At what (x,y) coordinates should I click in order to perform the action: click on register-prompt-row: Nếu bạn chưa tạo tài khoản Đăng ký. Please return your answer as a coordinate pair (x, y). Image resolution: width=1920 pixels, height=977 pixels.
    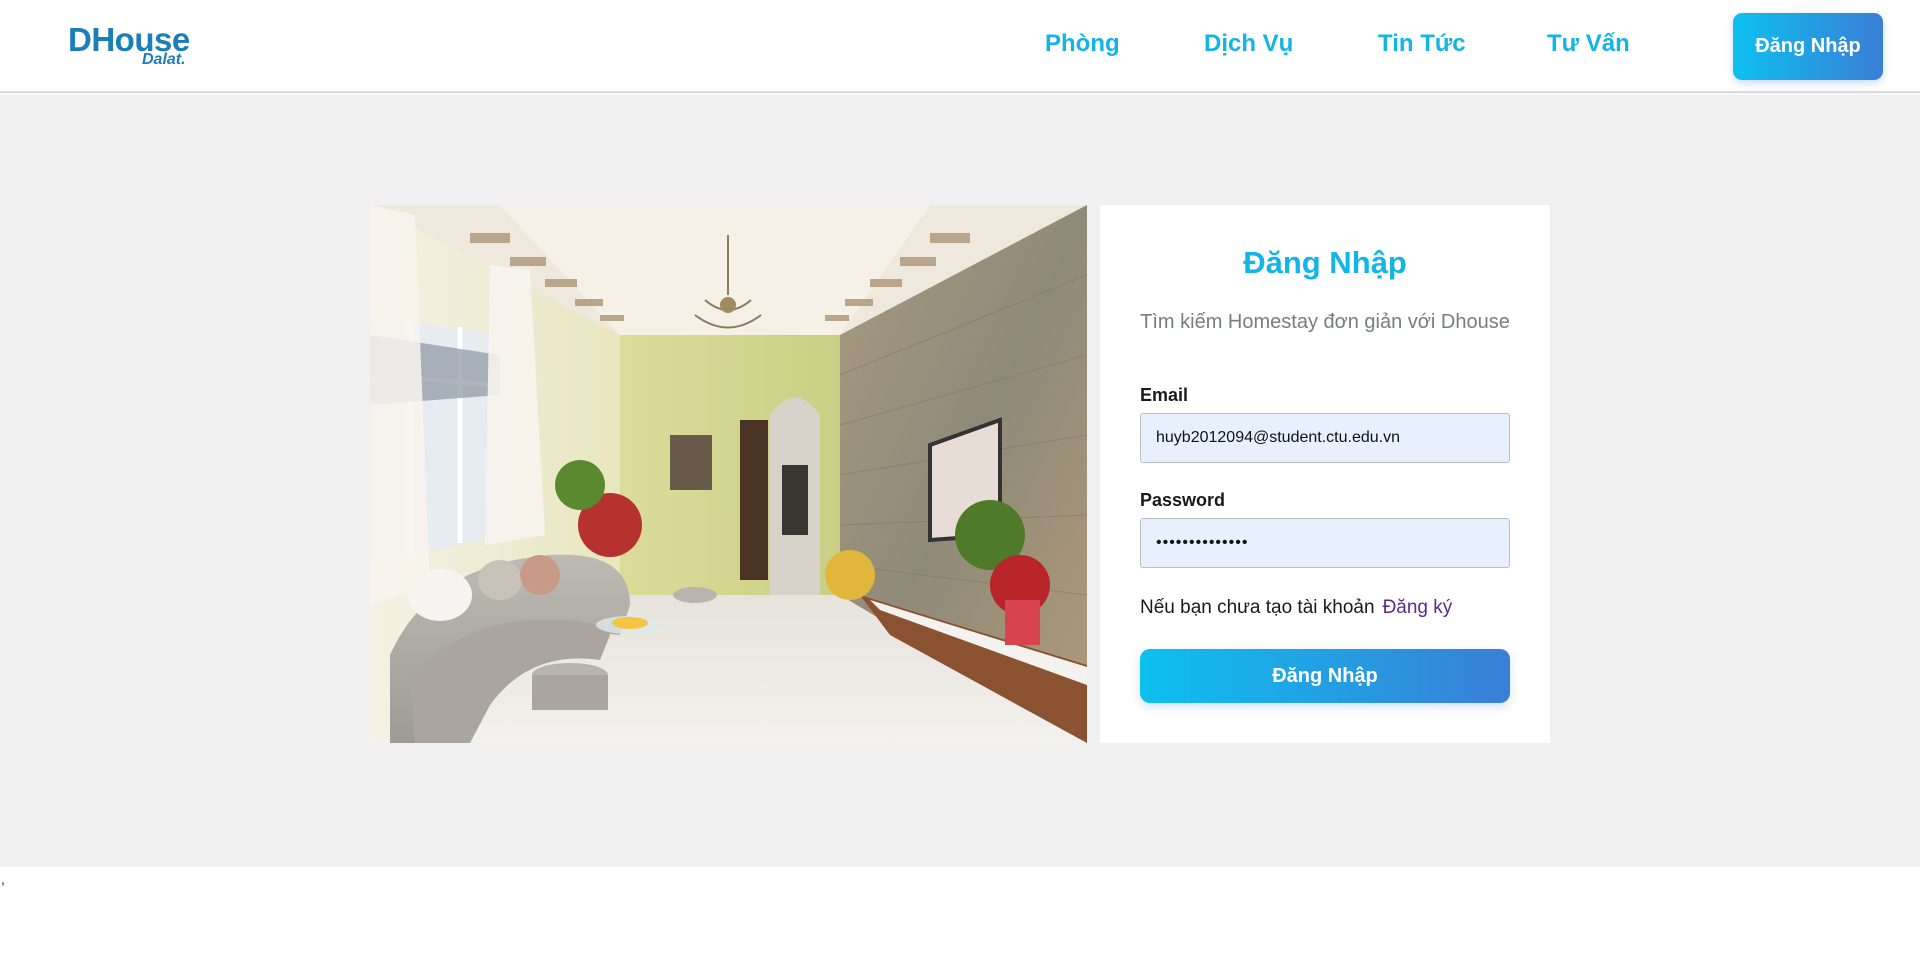
    Looking at the image, I should click on (1296, 608).